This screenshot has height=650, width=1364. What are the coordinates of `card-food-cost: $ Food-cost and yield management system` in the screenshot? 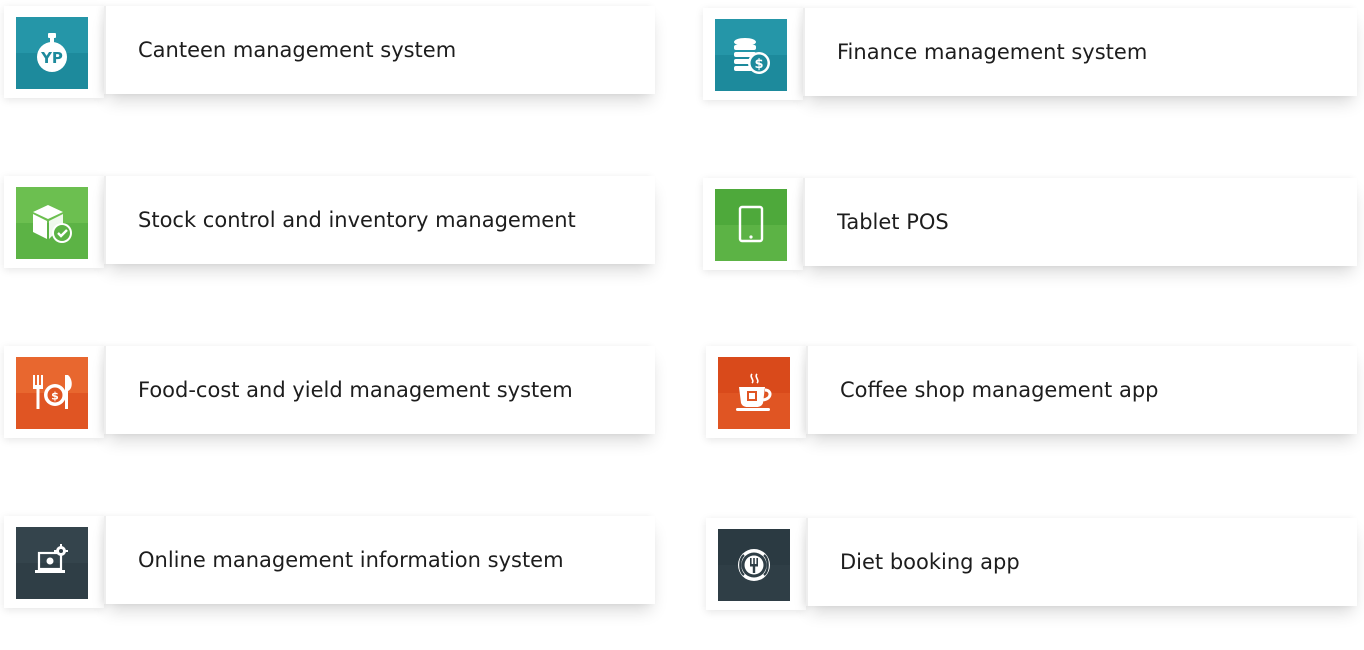 It's located at (329, 392).